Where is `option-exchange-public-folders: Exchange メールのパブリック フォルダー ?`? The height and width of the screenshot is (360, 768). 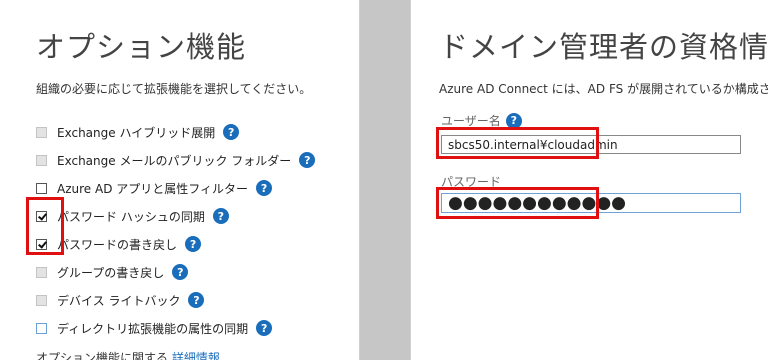 option-exchange-public-folders: Exchange メールのパブリック フォルダー ? is located at coordinates (176, 160).